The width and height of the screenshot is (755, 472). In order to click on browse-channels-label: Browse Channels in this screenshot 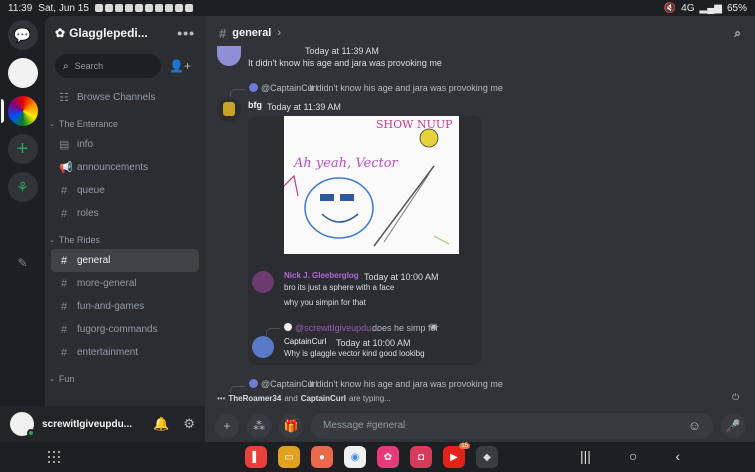, I will do `click(116, 97)`.